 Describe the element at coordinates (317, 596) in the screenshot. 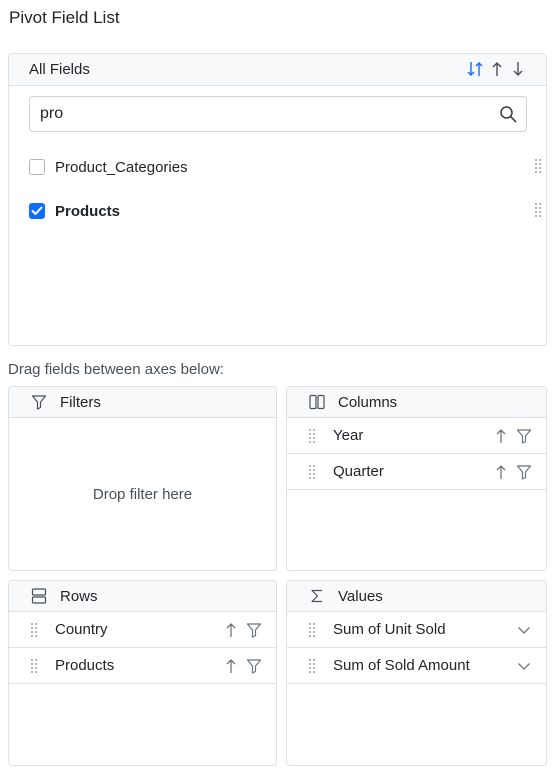

I see `sigma-icon` at that location.